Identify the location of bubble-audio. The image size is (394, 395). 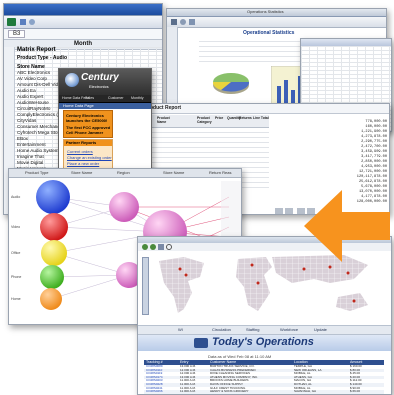
(53, 197).